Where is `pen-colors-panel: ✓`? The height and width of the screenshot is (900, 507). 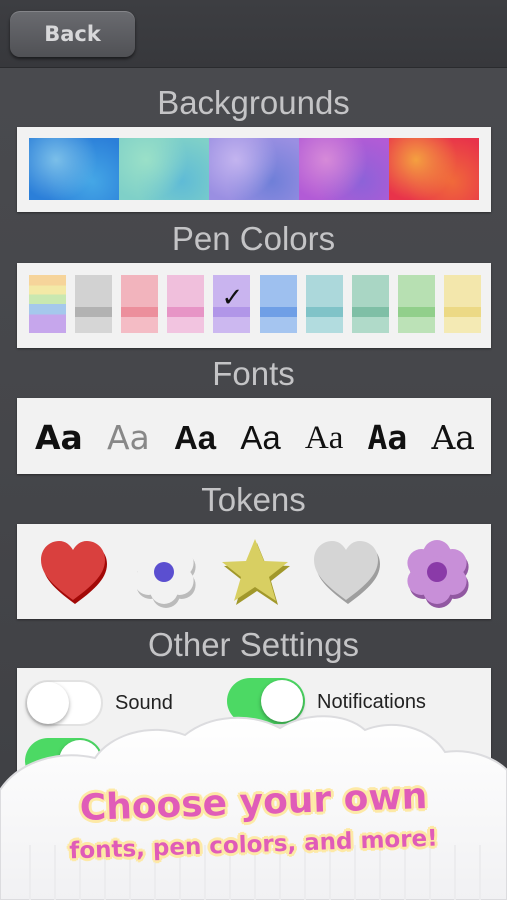
pen-colors-panel: ✓ is located at coordinates (254, 305).